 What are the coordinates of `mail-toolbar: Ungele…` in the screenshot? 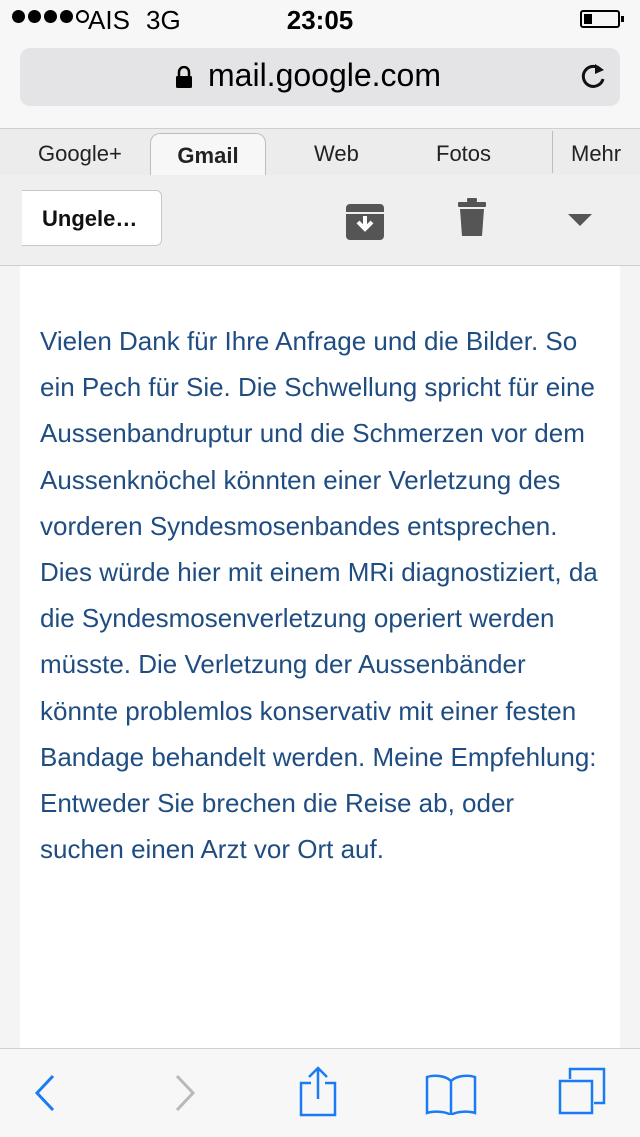 It's located at (320, 220).